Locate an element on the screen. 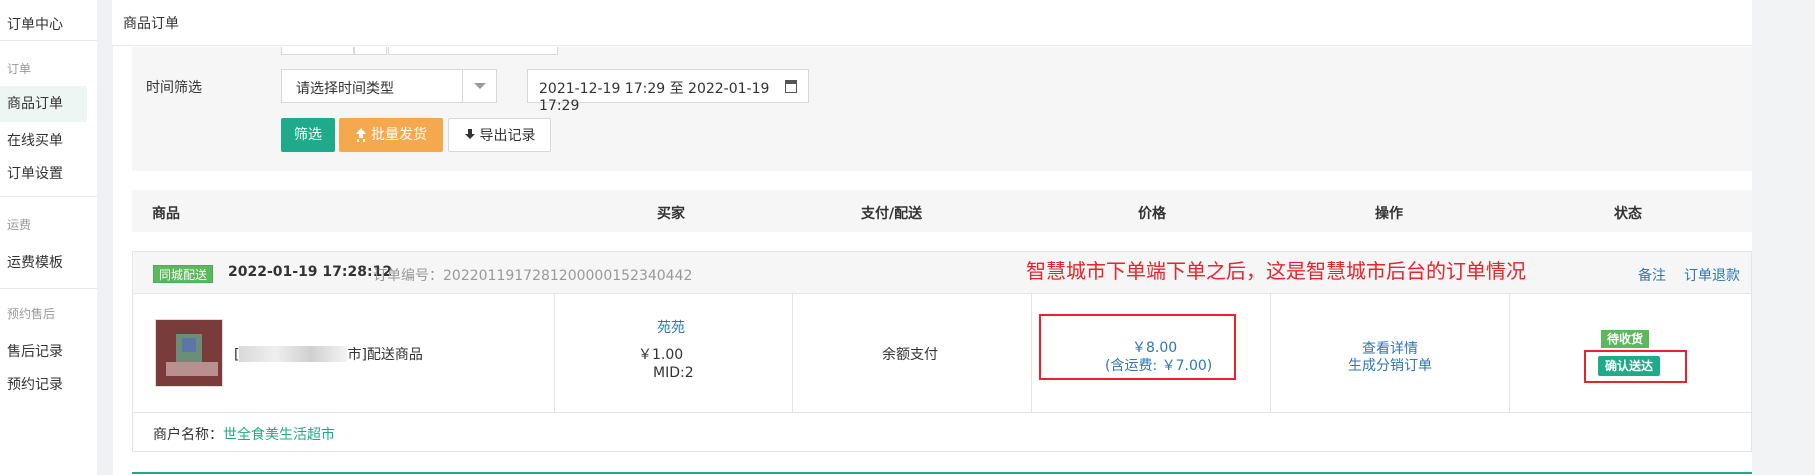  header-goods: 商品 is located at coordinates (166, 214).